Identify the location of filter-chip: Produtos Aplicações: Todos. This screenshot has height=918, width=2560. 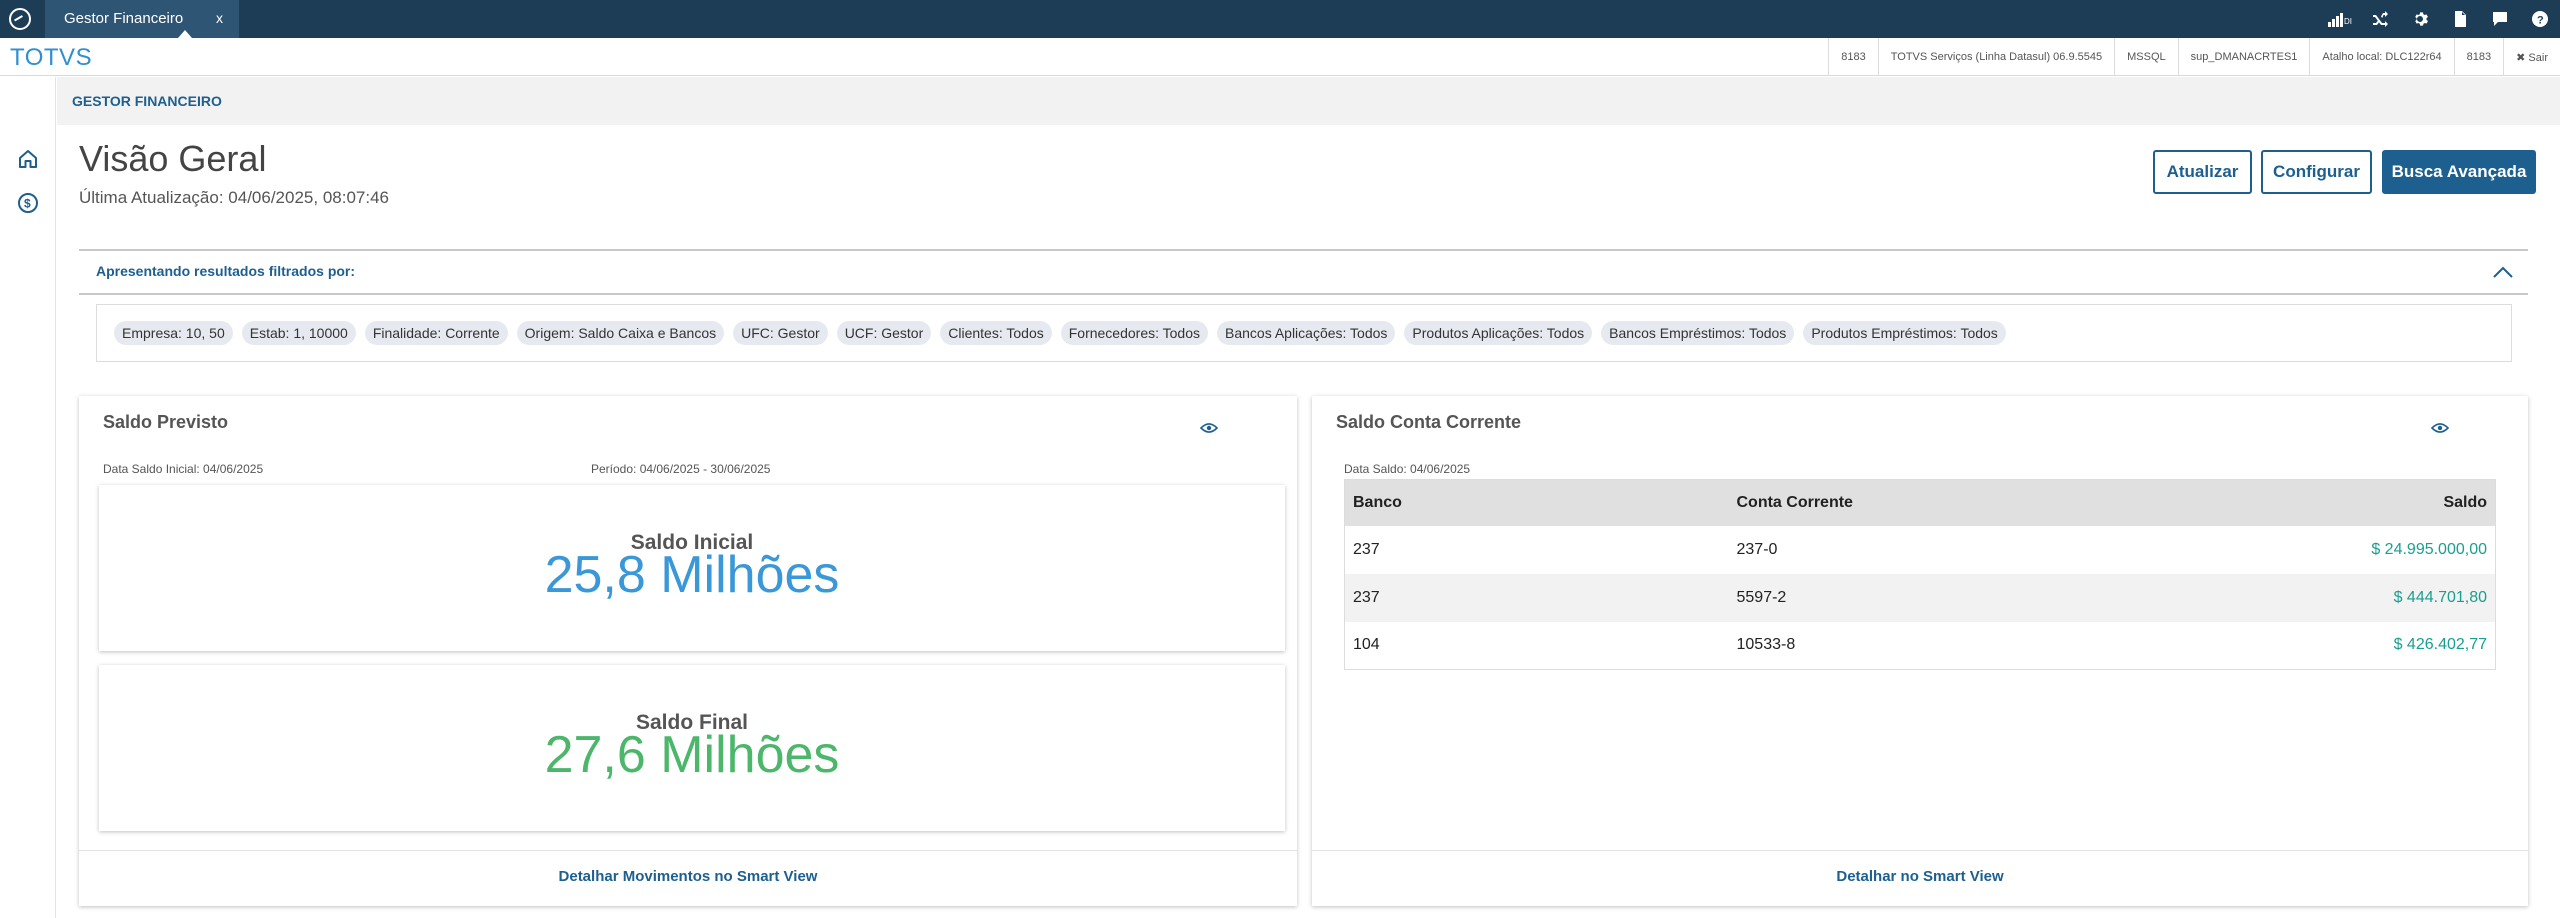
(1498, 333).